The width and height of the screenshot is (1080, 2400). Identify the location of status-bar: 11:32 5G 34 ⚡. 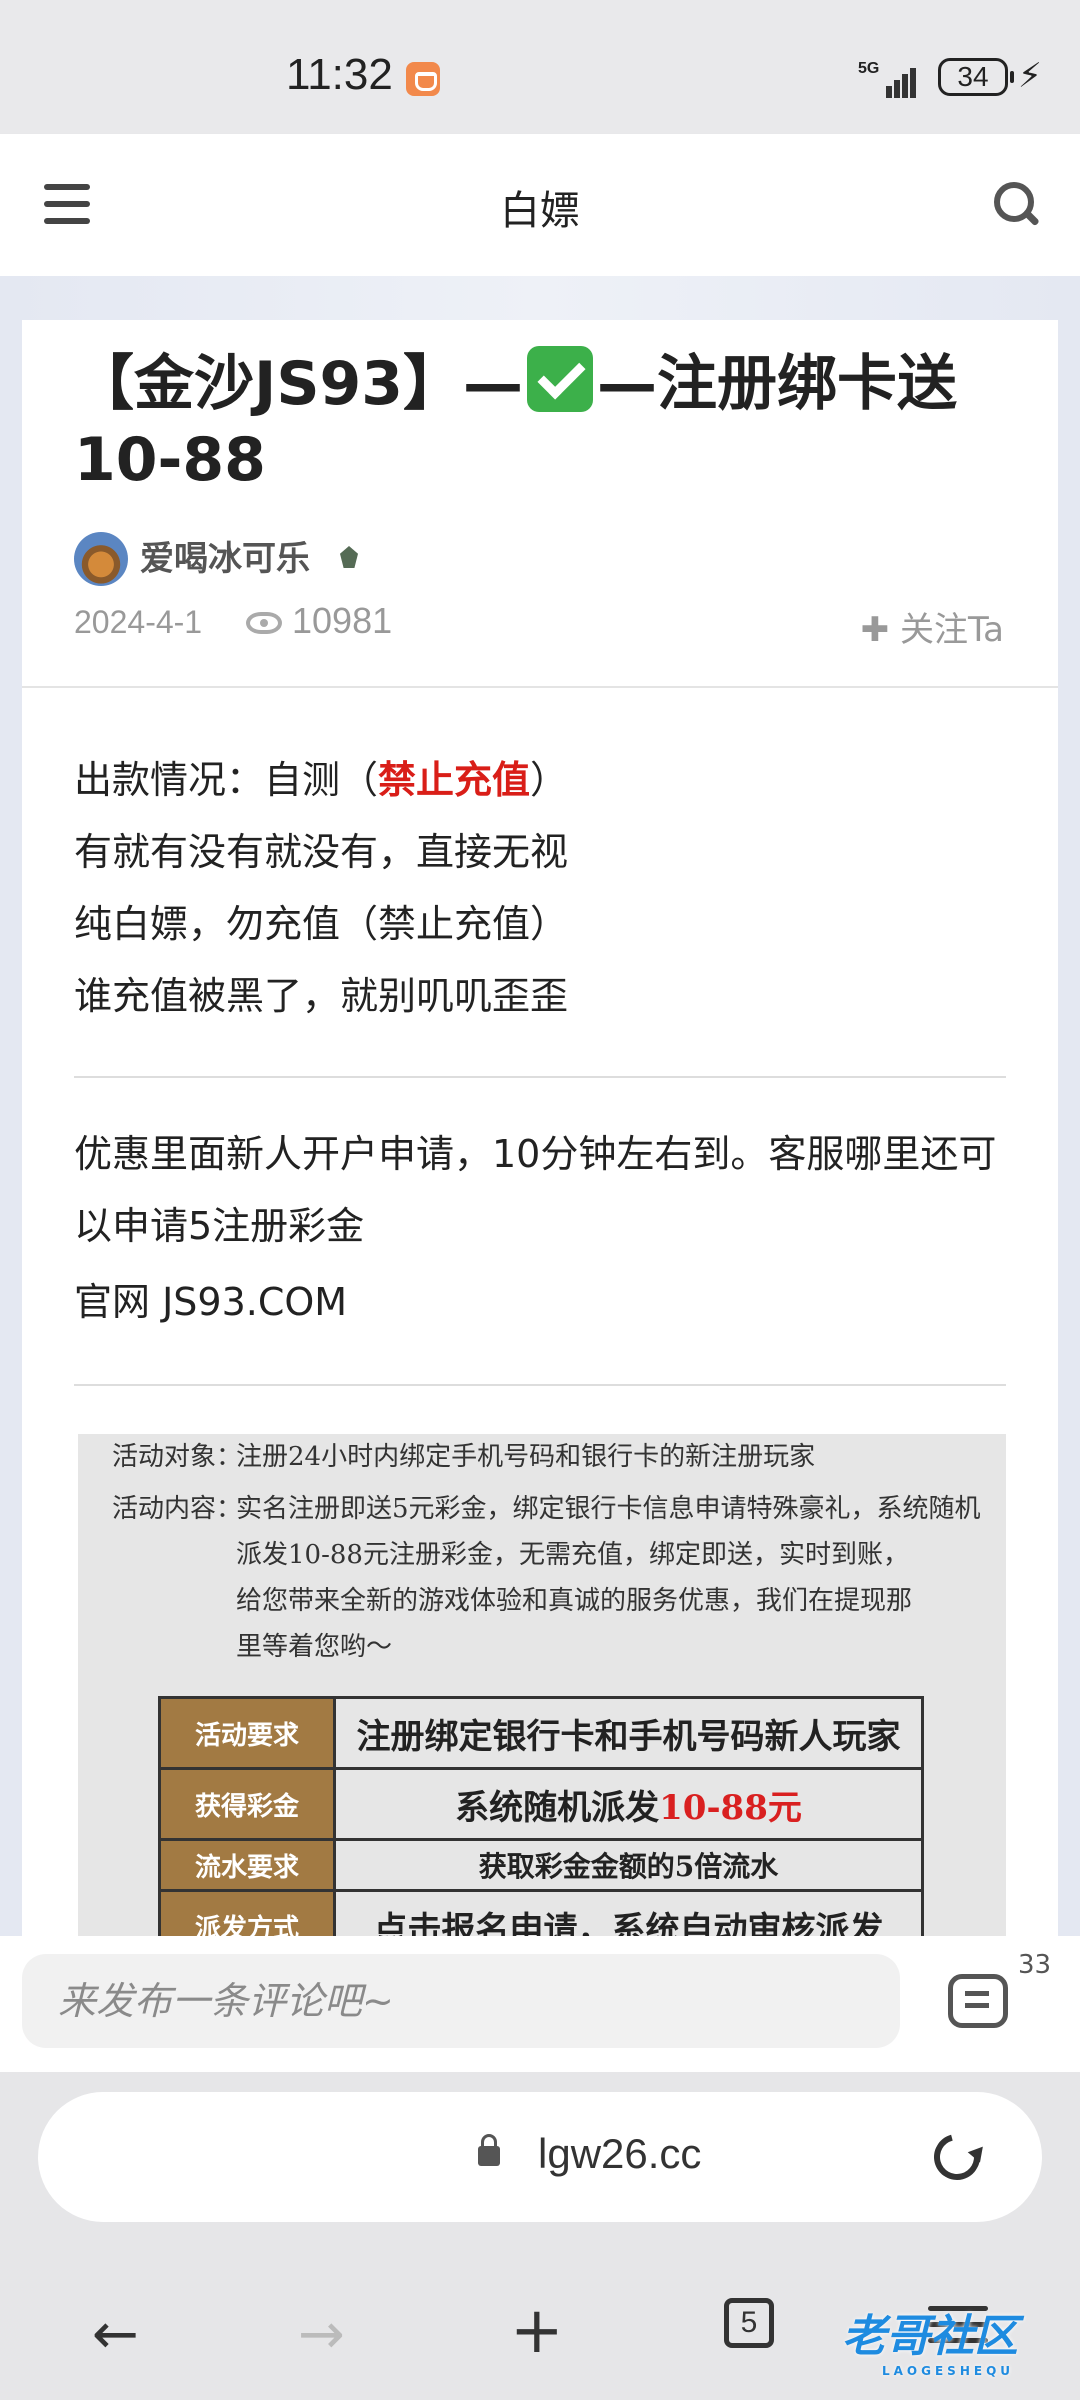
(540, 67).